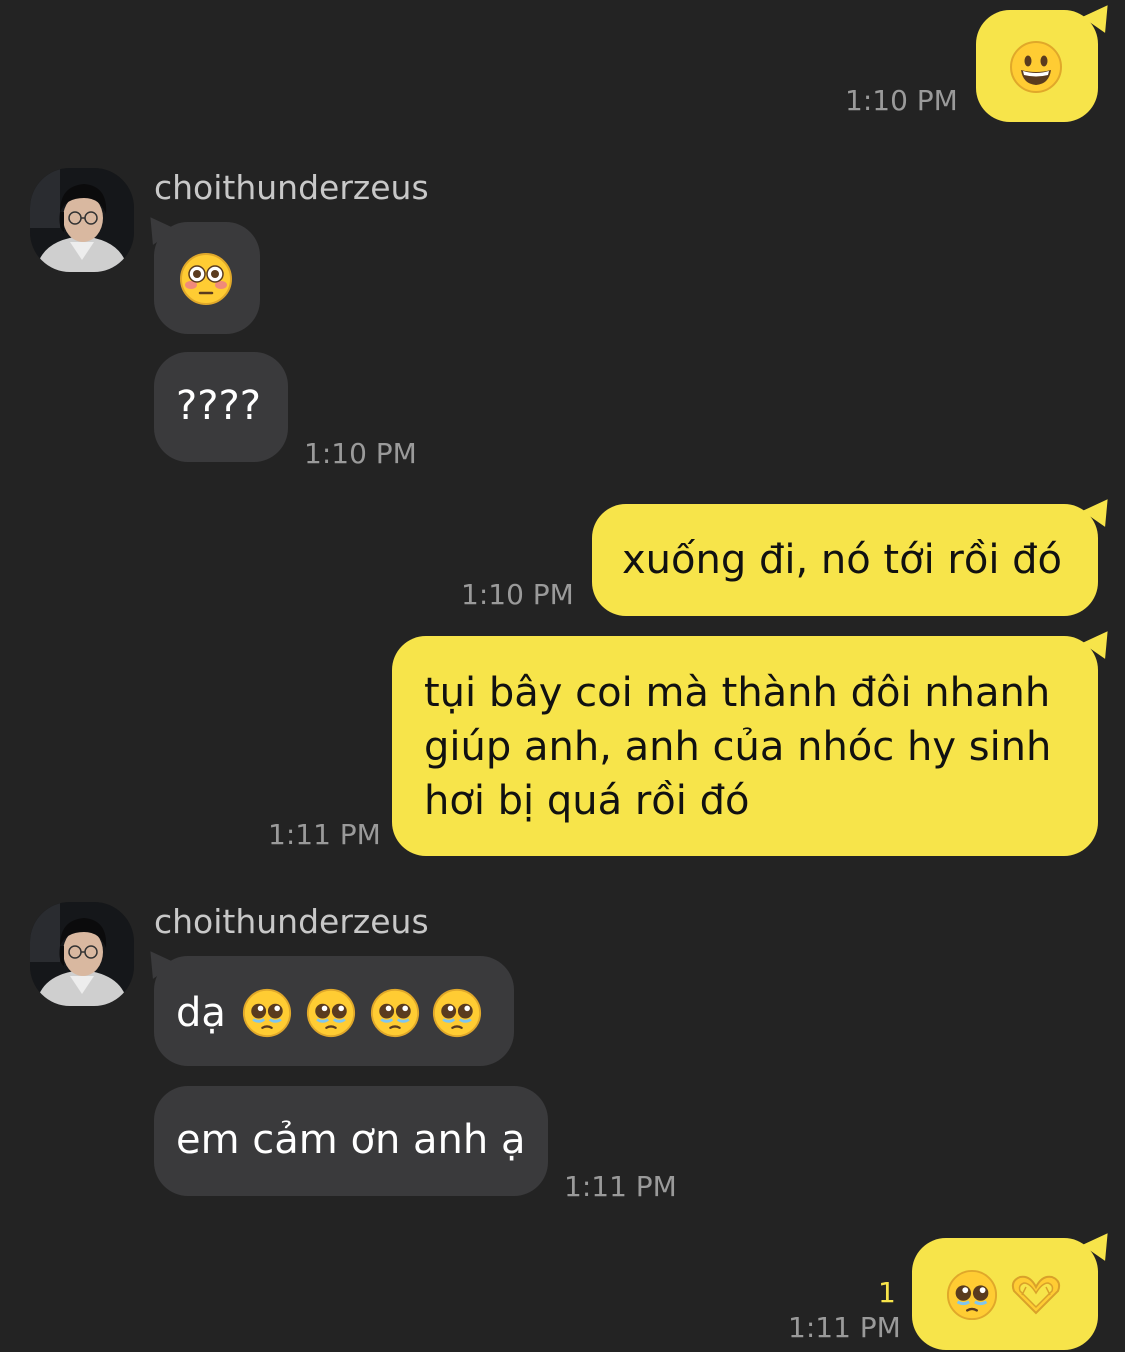  I want to click on message-text-line: hơi bị quá rồi đó, so click(587, 801).